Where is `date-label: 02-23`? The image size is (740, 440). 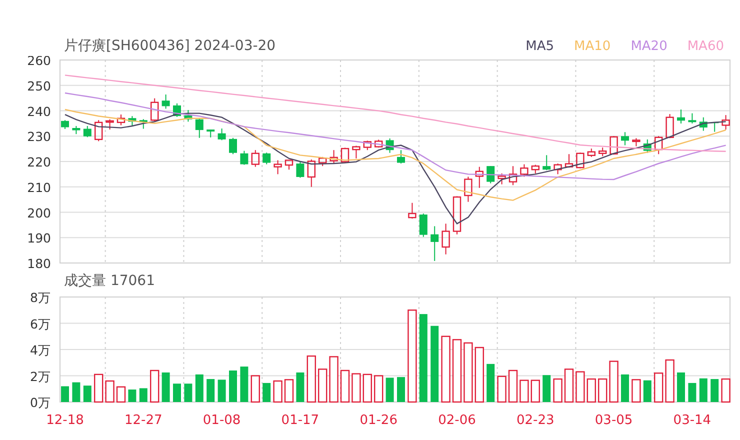
date-label: 02-23 is located at coordinates (535, 420).